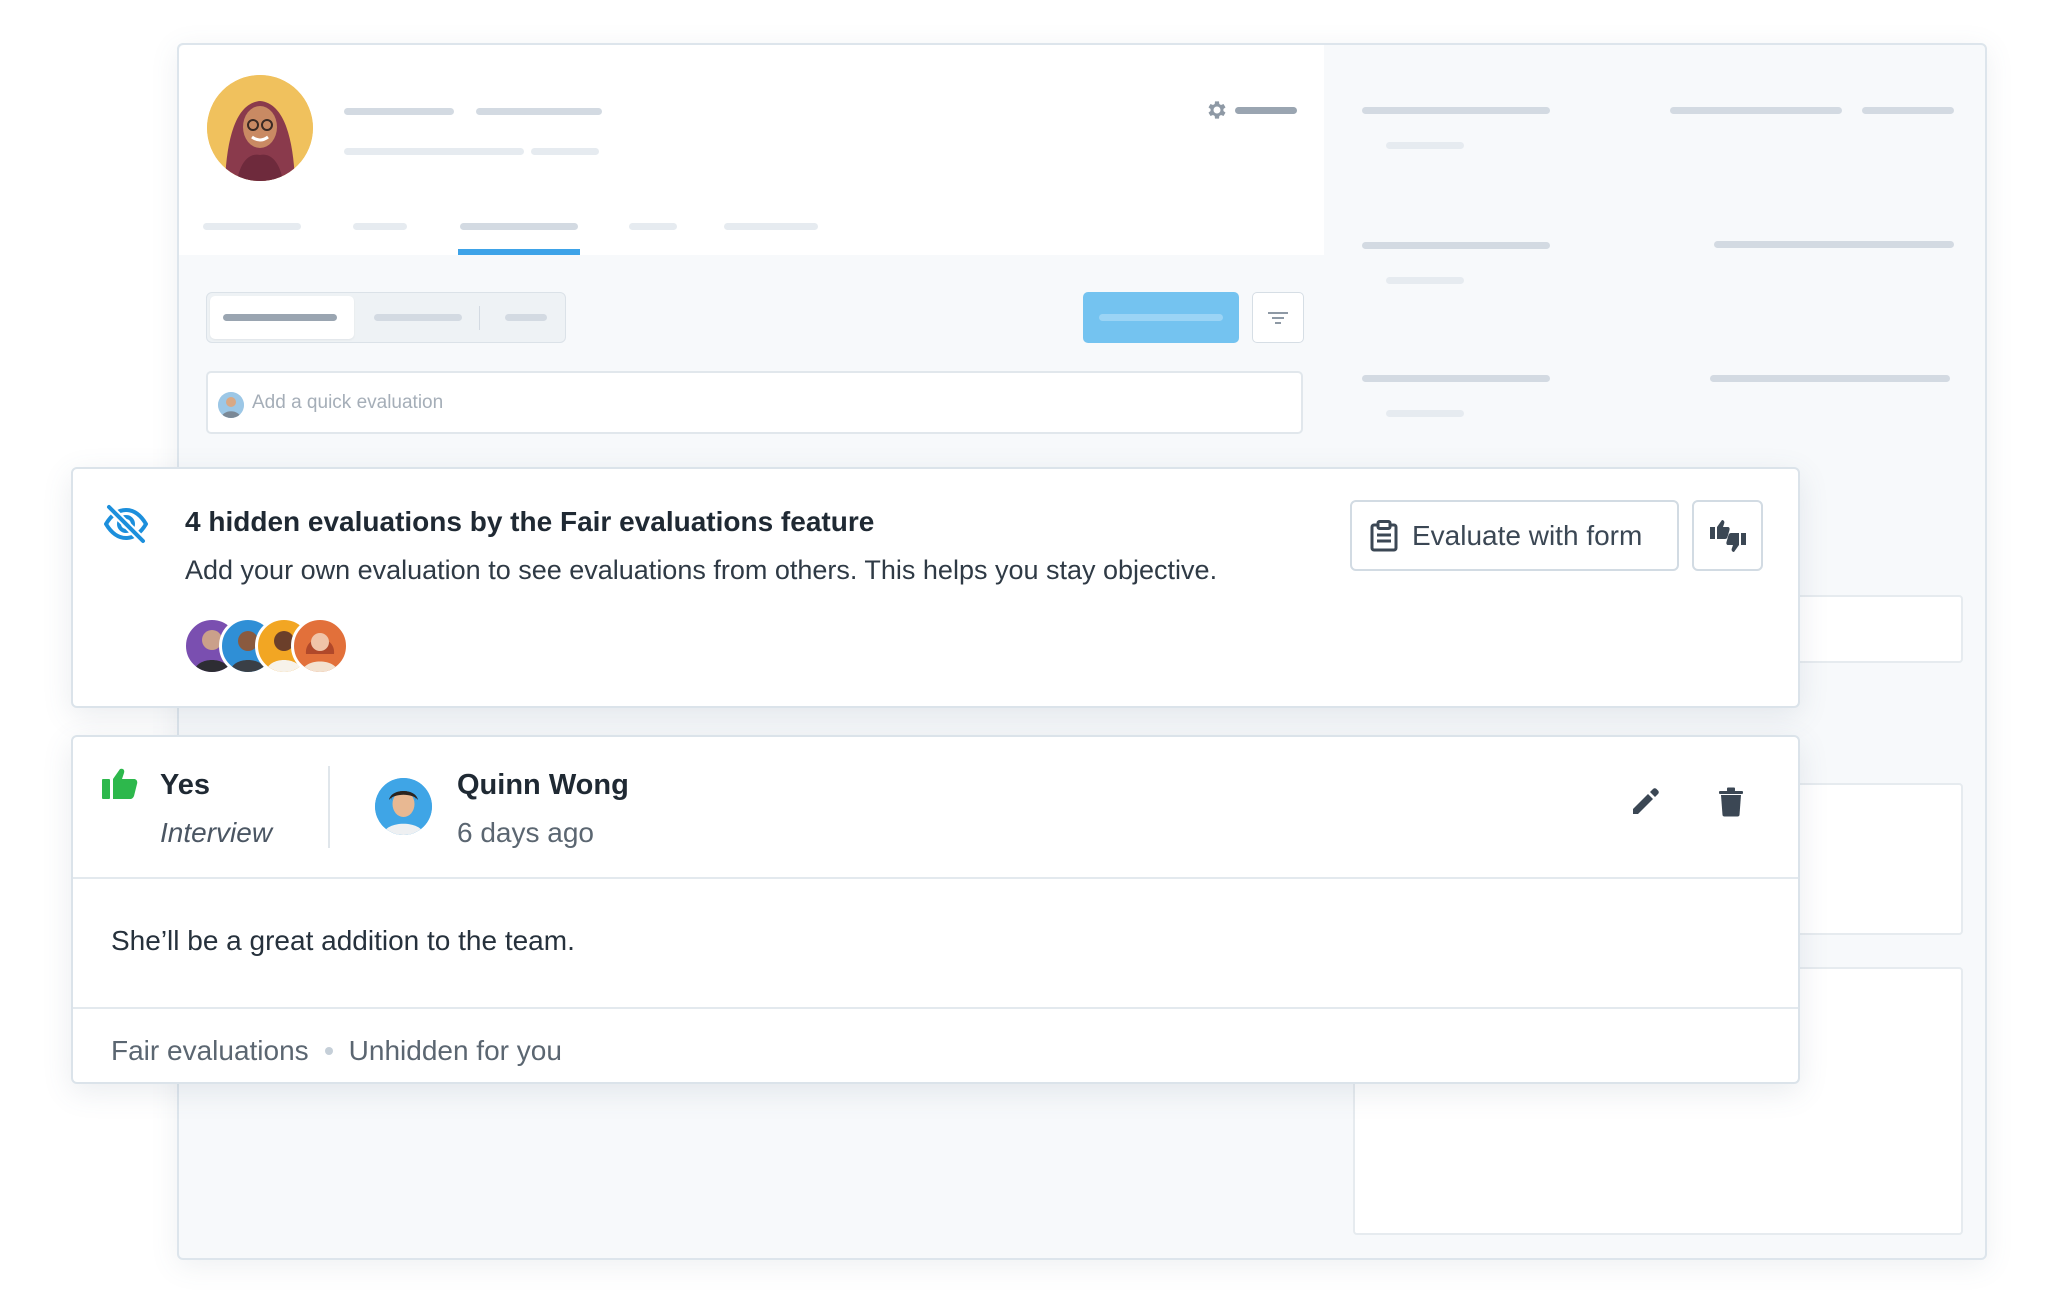 The image size is (2048, 1306). I want to click on settings-placeholder-bar, so click(1266, 110).